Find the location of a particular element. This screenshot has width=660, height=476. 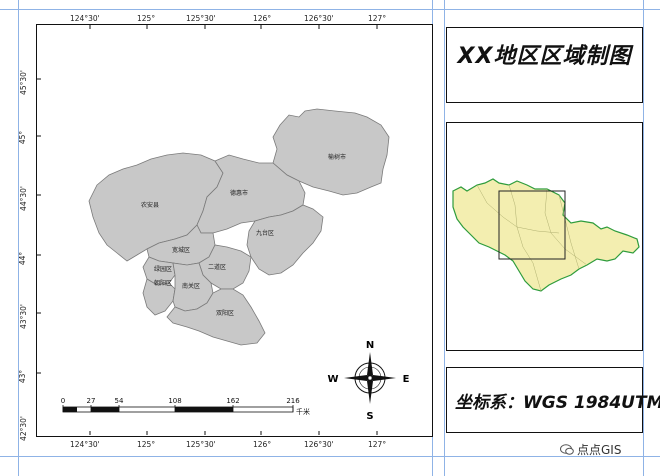

bottom-tick-label: 124°30' is located at coordinates (85, 444).